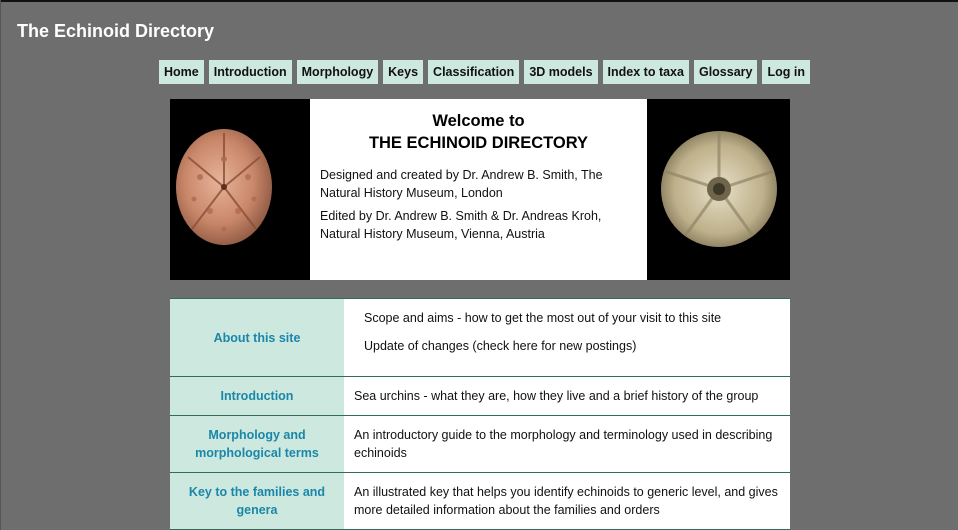 This screenshot has width=958, height=530. Describe the element at coordinates (115, 31) in the screenshot. I see `site-title: The Echinoid Directory` at that location.